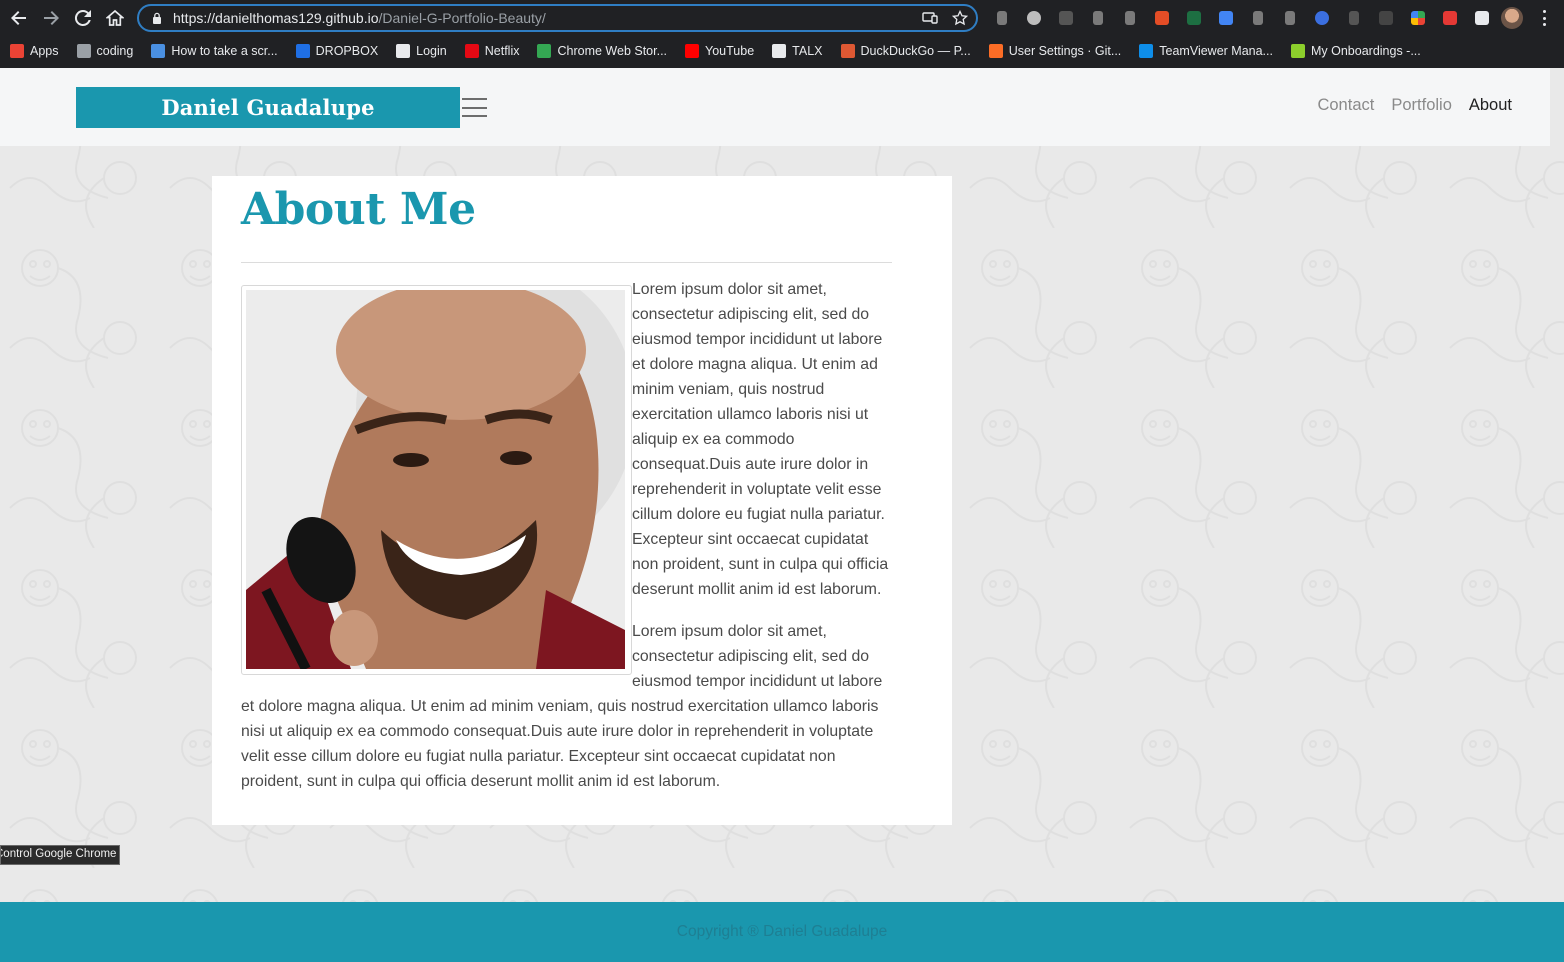 The image size is (1564, 962). I want to click on extension-cloud-icon, so click(1066, 18).